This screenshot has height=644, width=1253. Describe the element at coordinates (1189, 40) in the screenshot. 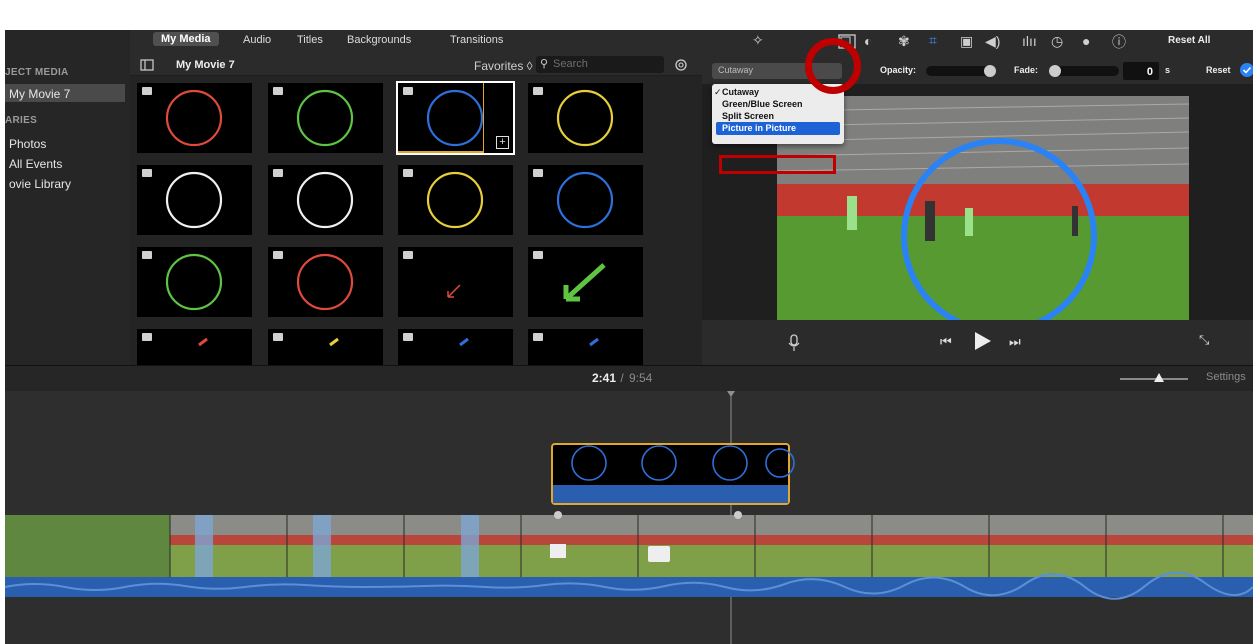

I see `reset-all-button: Reset All` at that location.